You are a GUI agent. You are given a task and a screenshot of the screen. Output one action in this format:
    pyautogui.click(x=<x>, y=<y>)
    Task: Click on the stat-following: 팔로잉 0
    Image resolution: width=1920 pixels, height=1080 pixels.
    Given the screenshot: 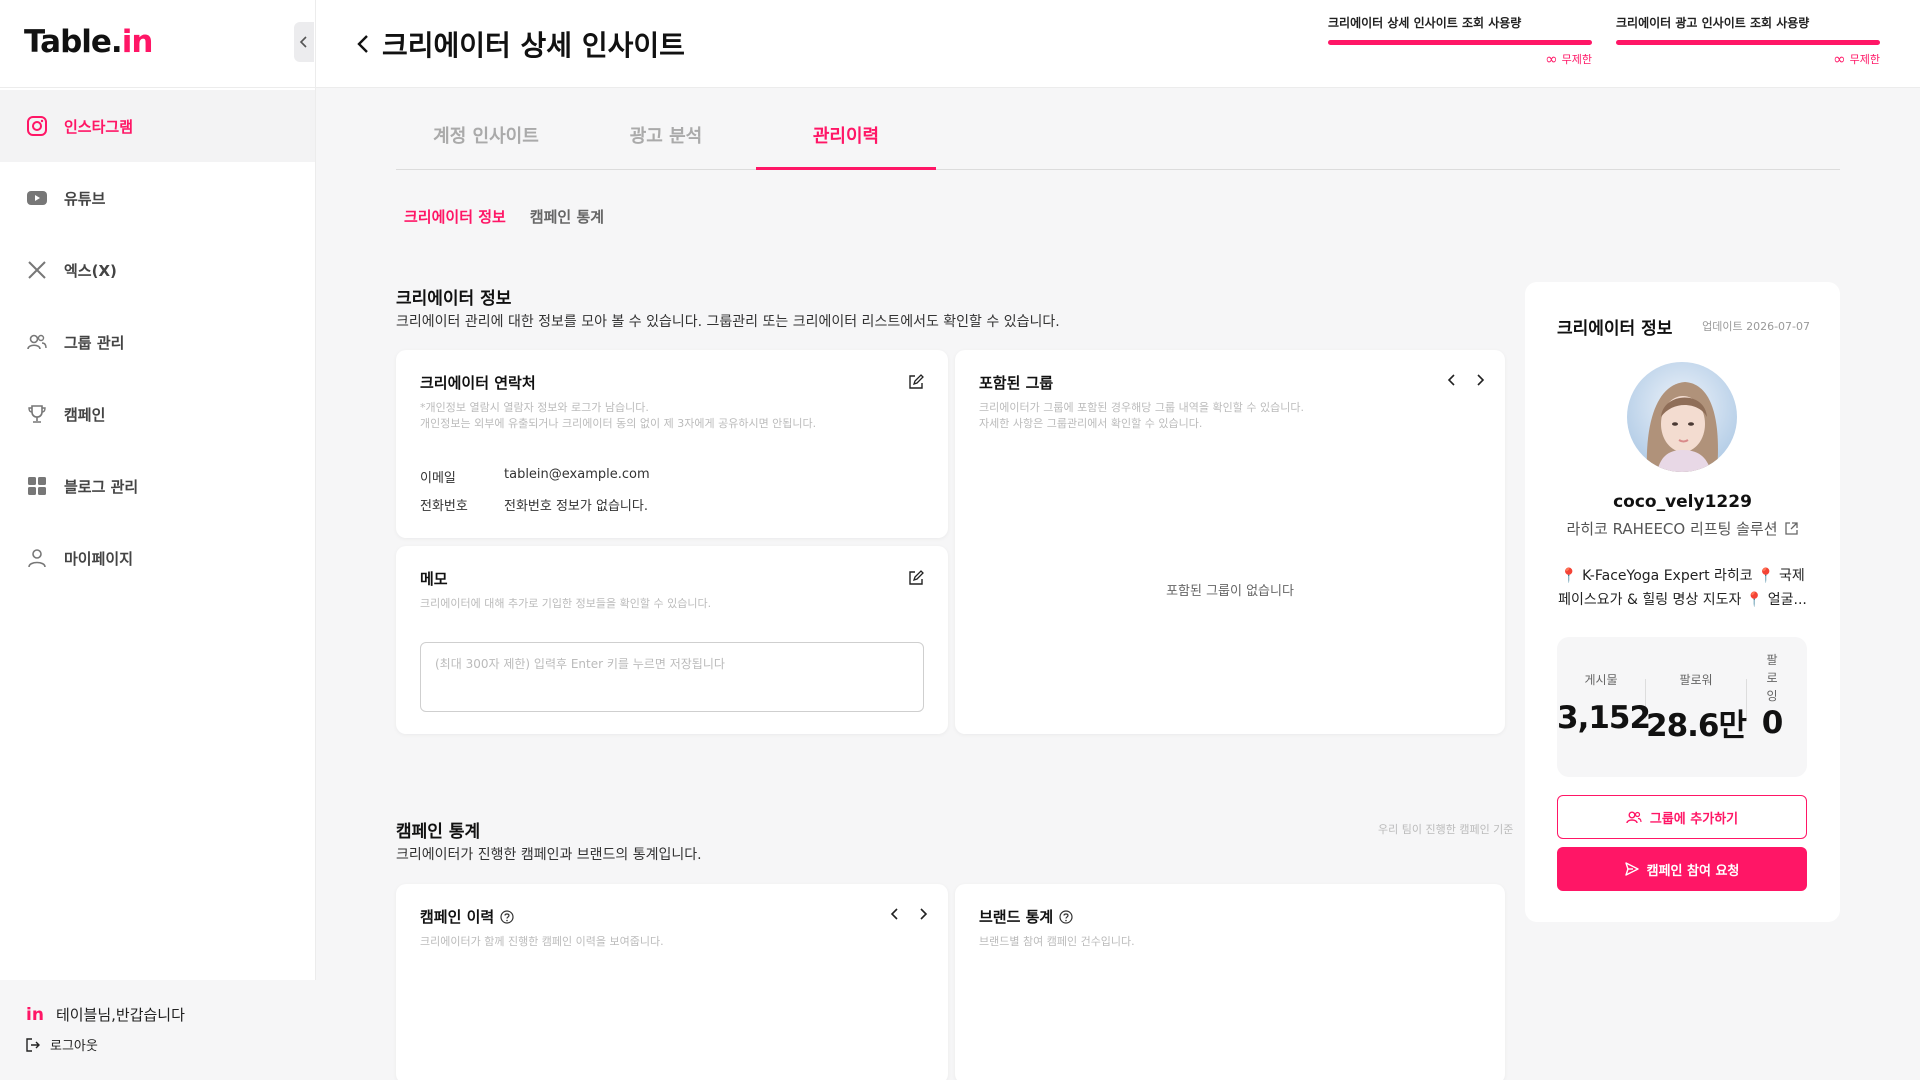 What is the action you would take?
    pyautogui.click(x=1772, y=707)
    